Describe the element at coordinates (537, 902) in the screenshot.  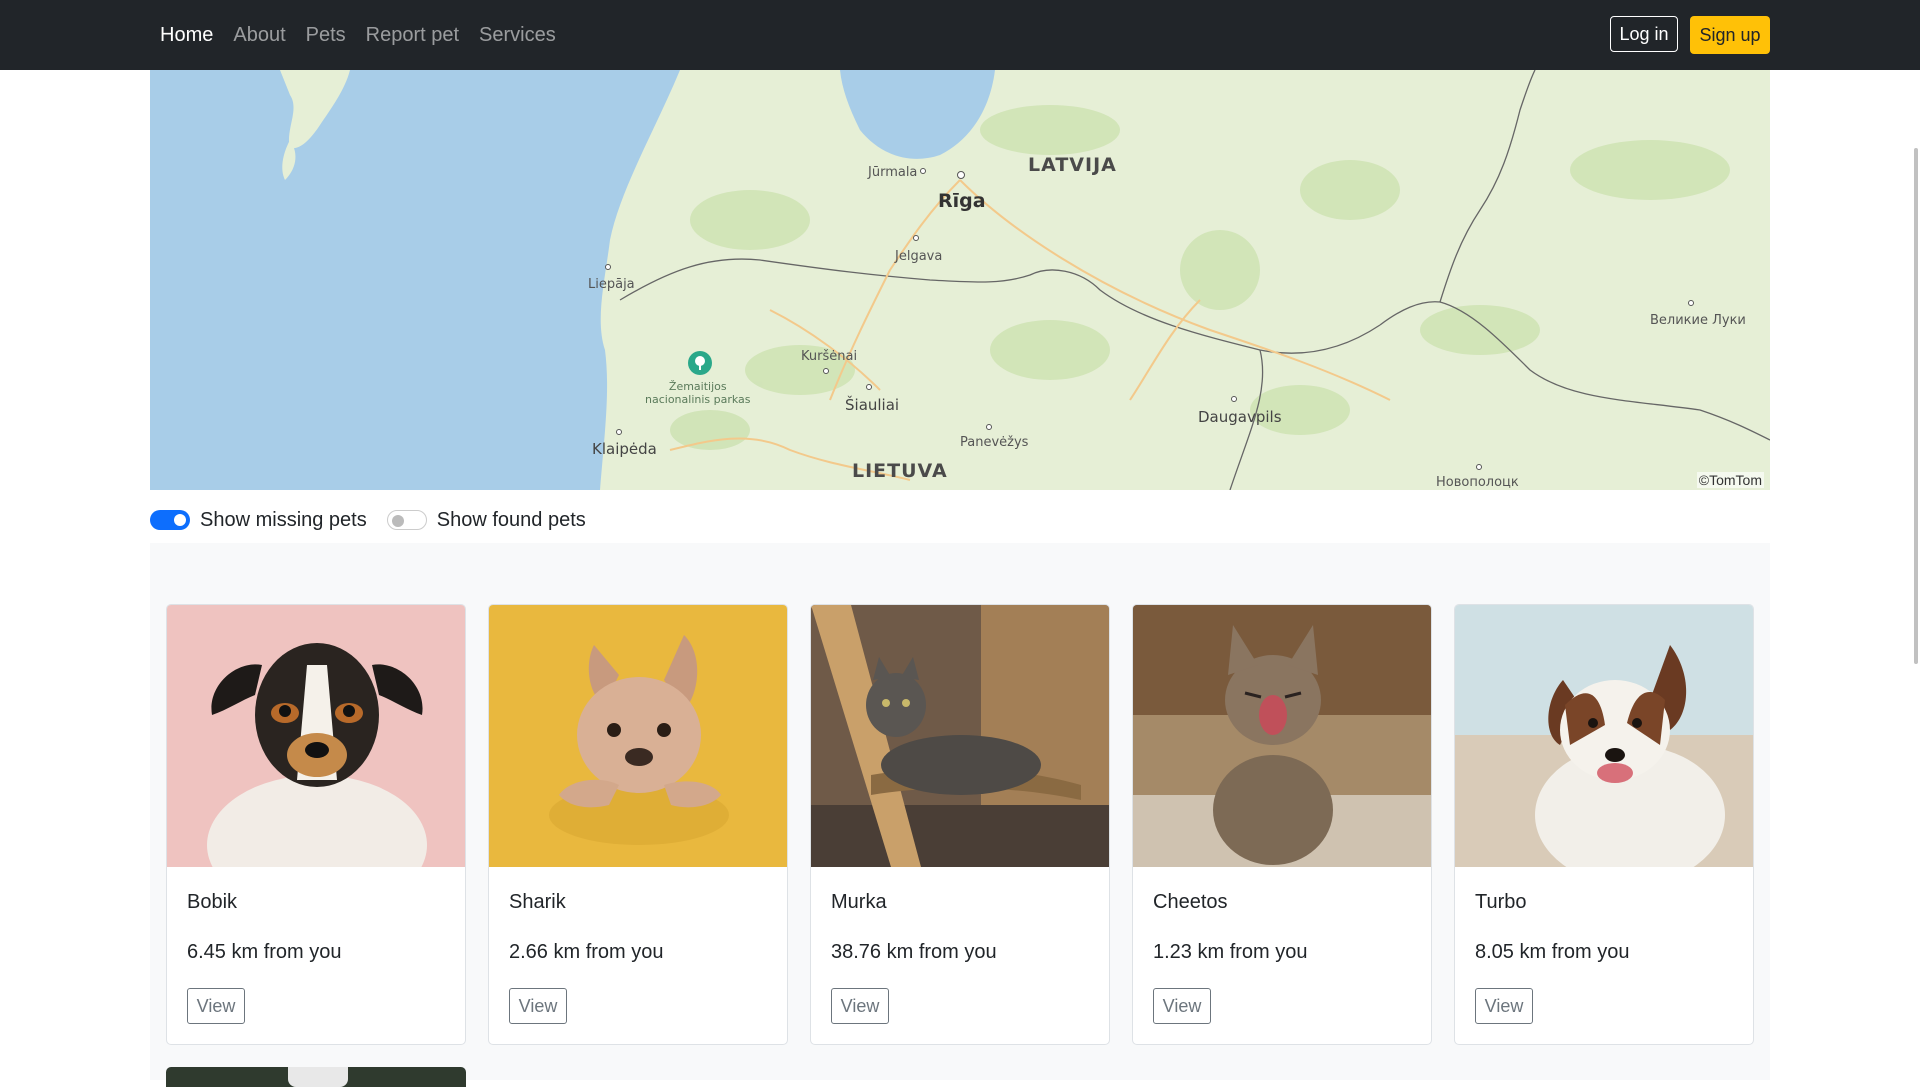
I see `pet-name: Sharik` at that location.